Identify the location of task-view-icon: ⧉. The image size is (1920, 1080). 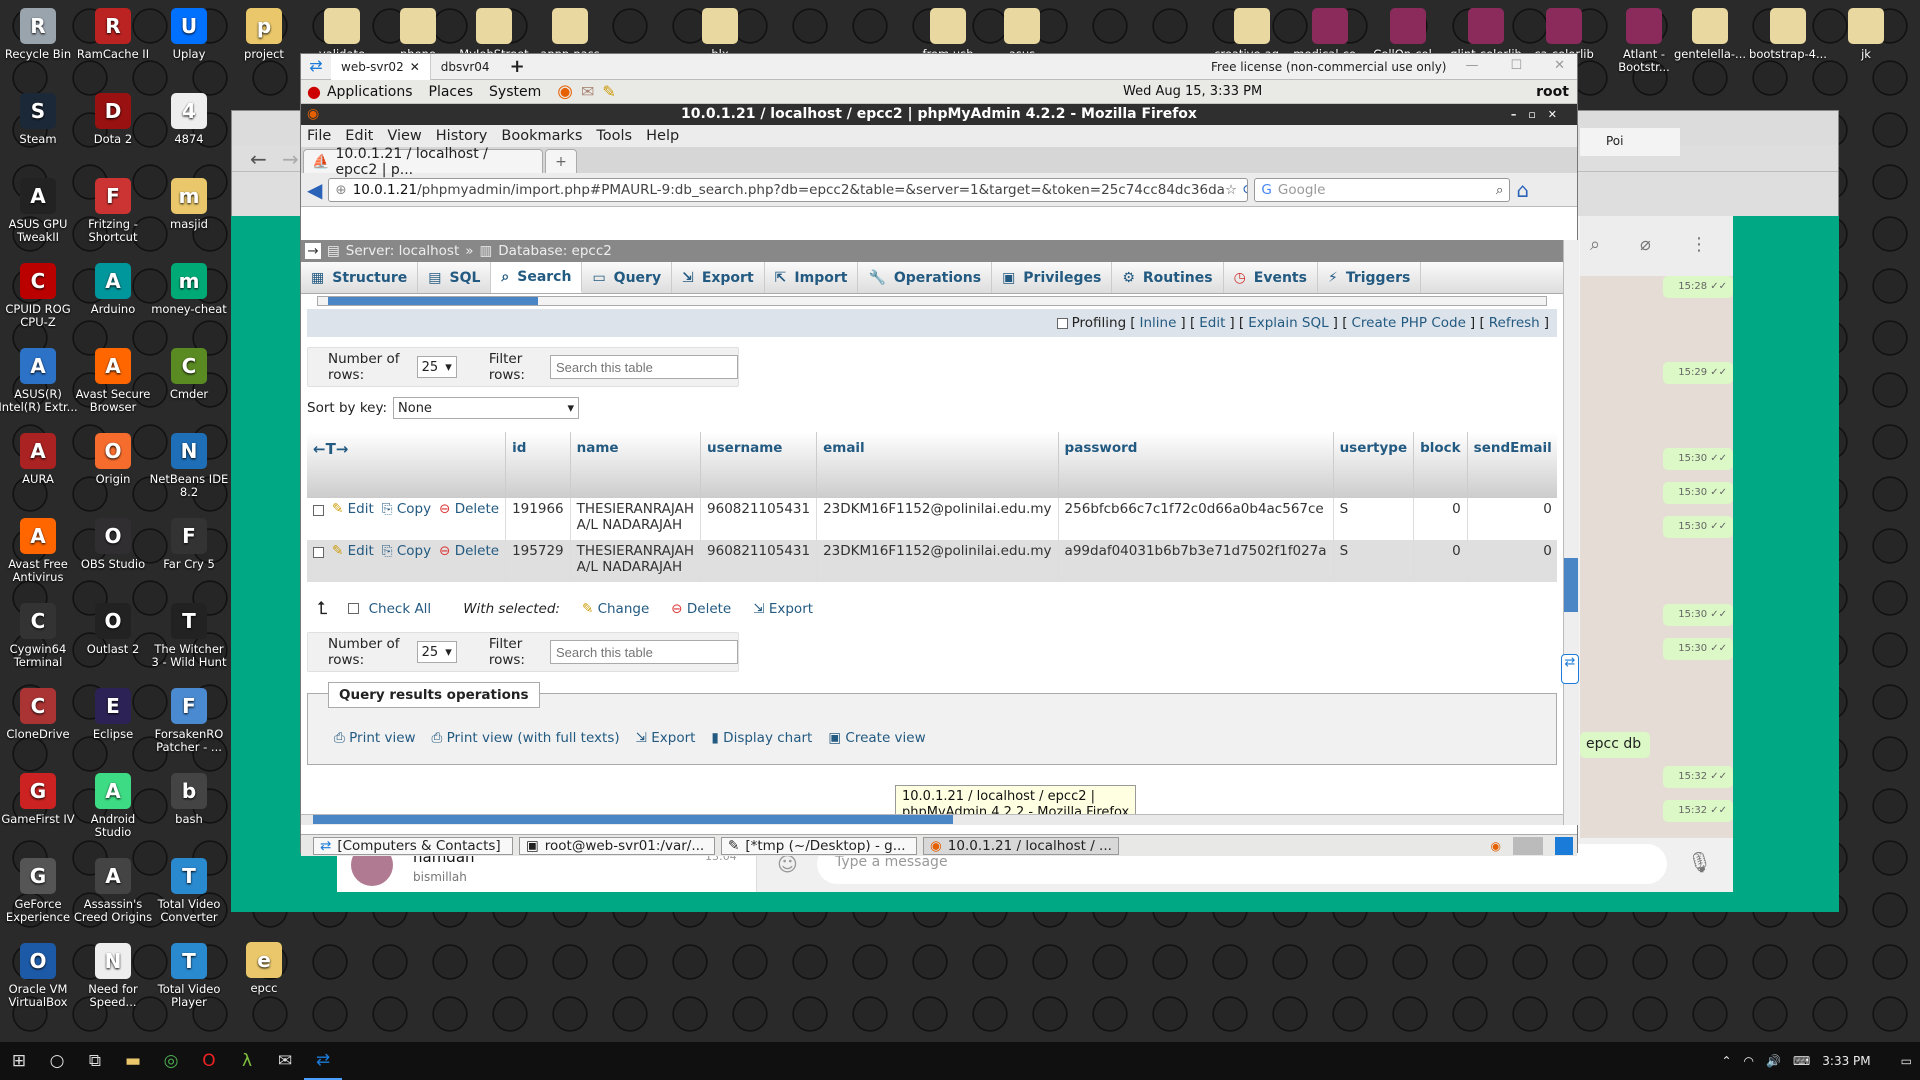
(95, 1061).